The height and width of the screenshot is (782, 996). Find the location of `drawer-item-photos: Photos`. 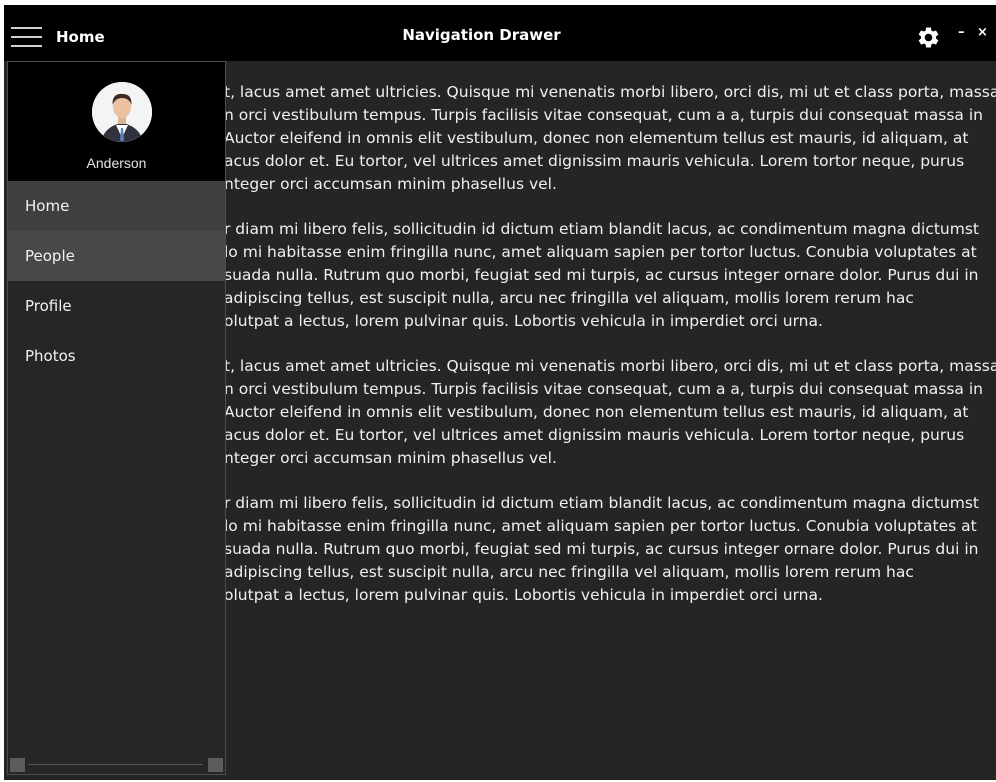

drawer-item-photos: Photos is located at coordinates (116, 356).